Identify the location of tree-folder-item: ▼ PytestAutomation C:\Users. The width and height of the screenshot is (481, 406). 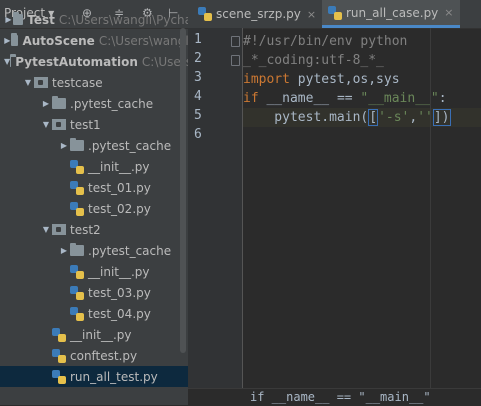
(94, 61).